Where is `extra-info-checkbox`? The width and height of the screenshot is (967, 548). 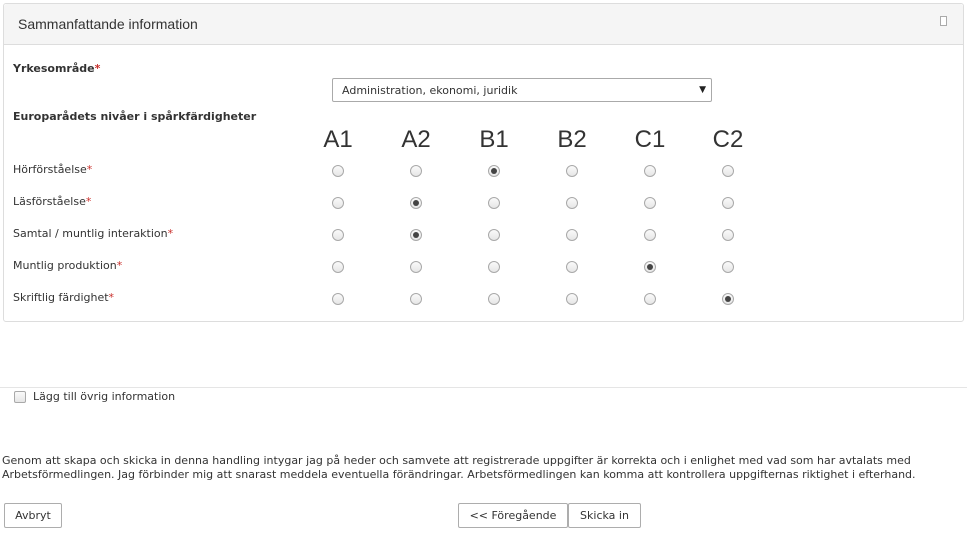 extra-info-checkbox is located at coordinates (20, 397).